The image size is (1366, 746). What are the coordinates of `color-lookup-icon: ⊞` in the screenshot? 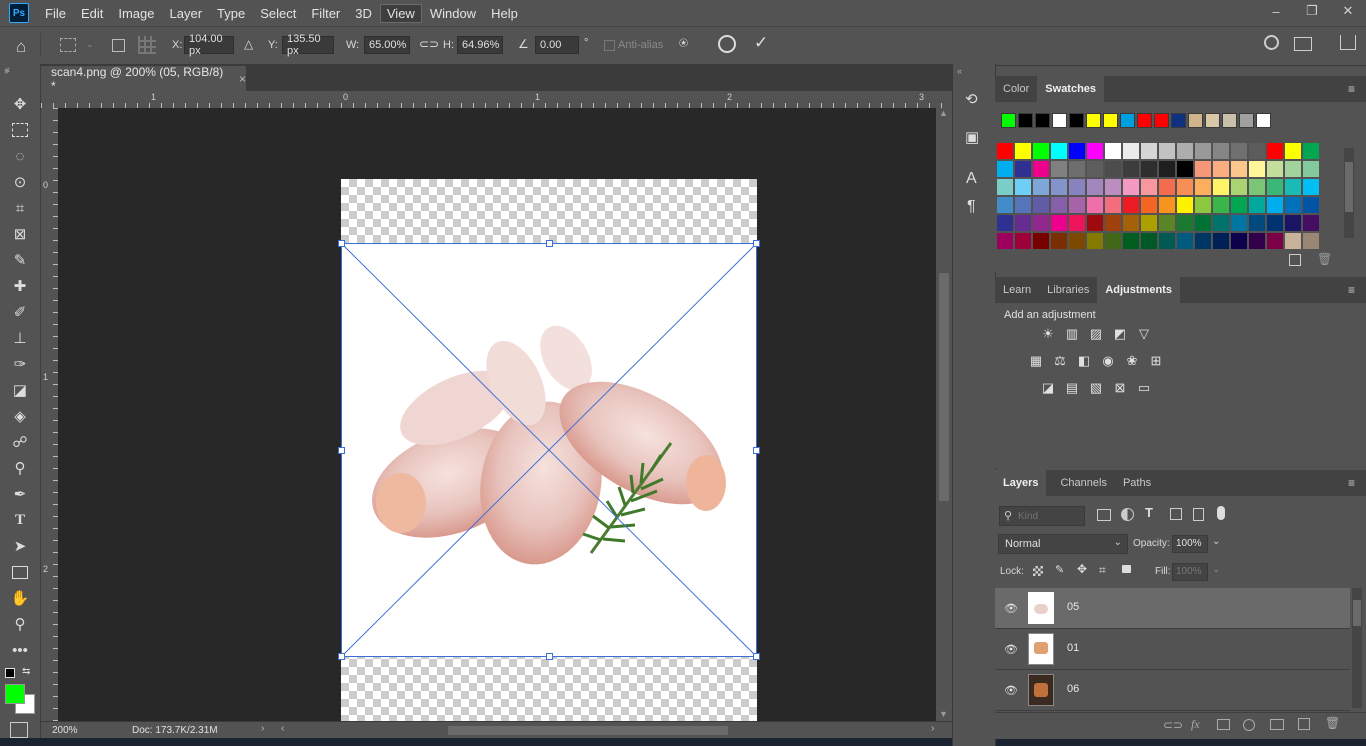 It's located at (1156, 361).